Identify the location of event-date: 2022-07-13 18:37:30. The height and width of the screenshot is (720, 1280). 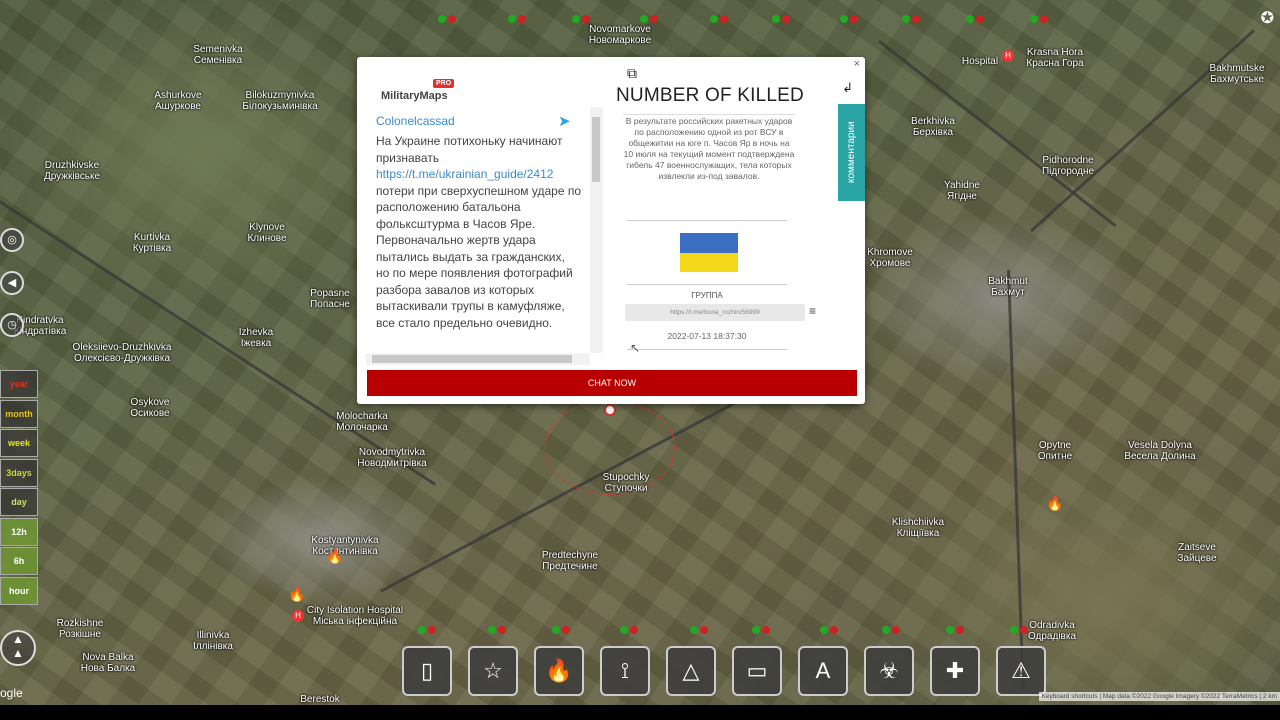
(707, 336).